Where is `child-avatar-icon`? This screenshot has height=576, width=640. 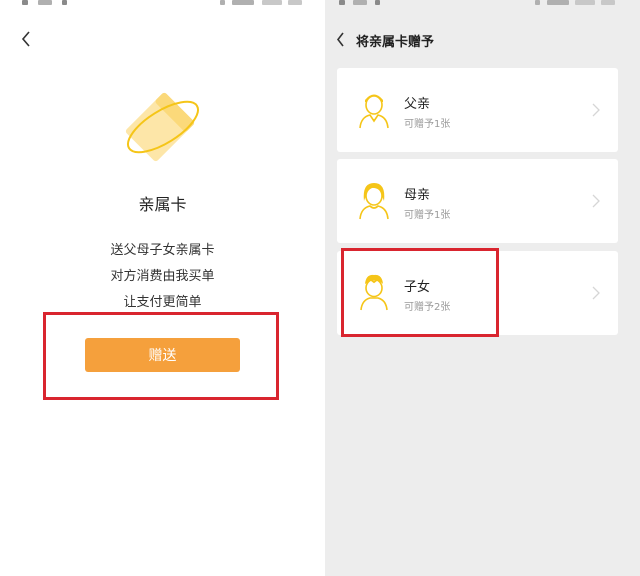 child-avatar-icon is located at coordinates (374, 292).